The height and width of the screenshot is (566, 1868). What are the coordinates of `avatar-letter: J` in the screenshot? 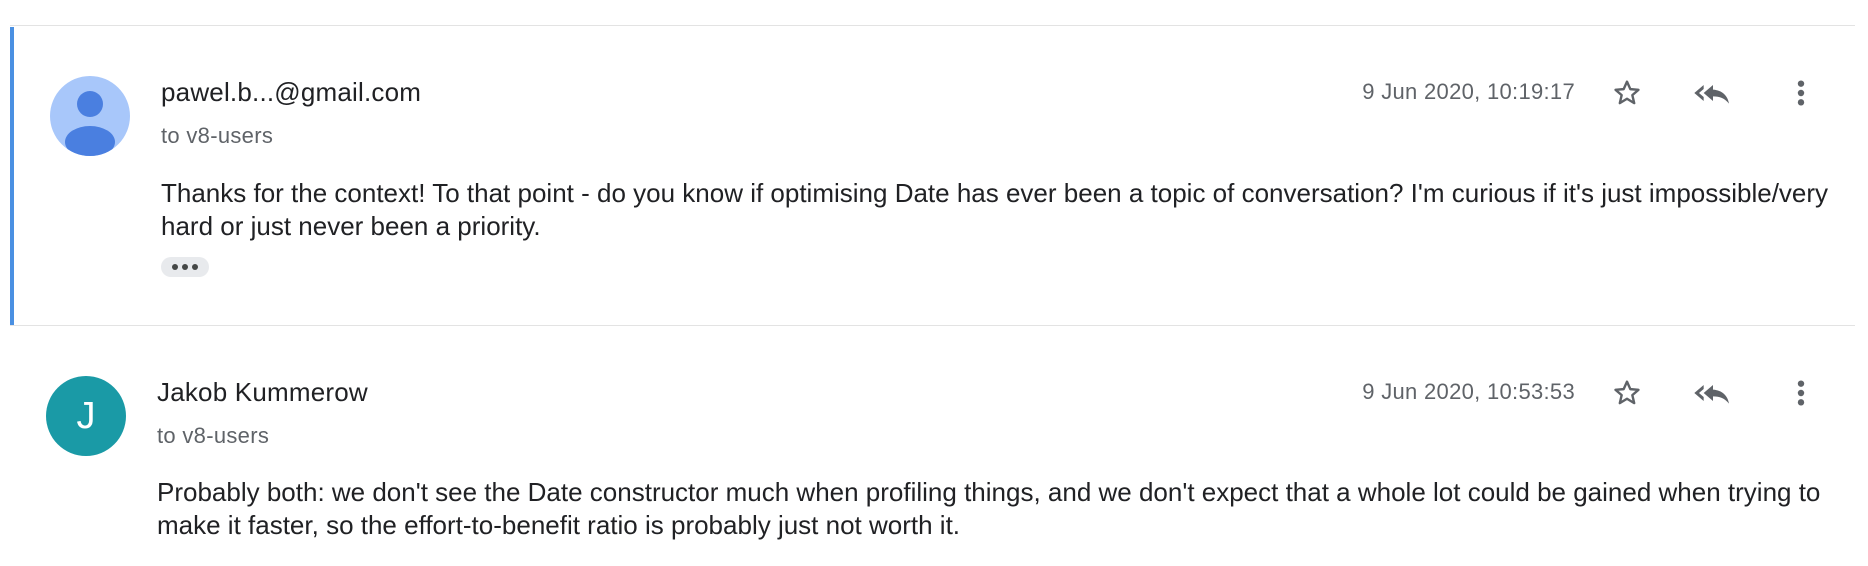 It's located at (86, 416).